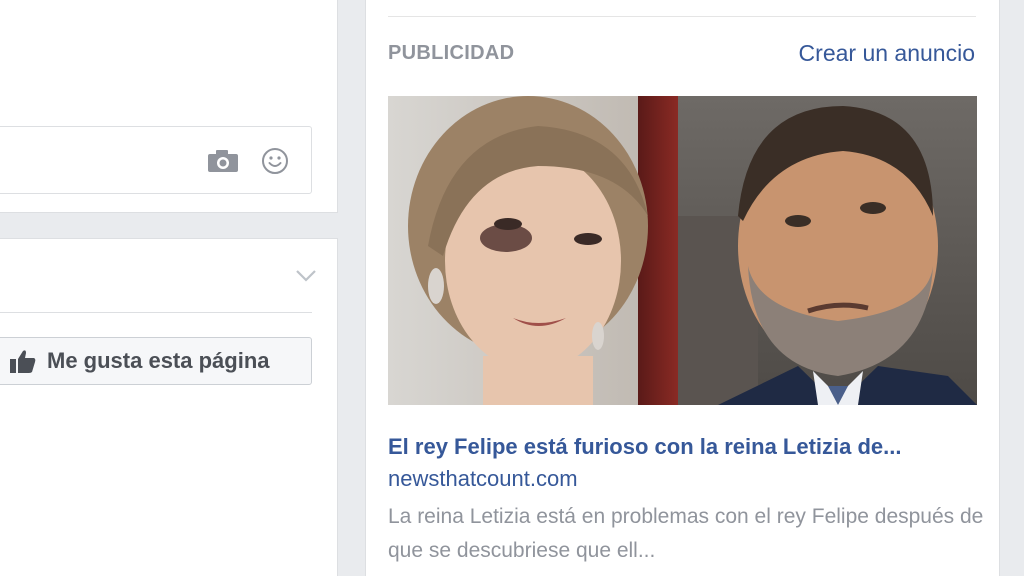 The height and width of the screenshot is (576, 1024). What do you see at coordinates (1012, 288) in the screenshot?
I see `page-gutter` at bounding box center [1012, 288].